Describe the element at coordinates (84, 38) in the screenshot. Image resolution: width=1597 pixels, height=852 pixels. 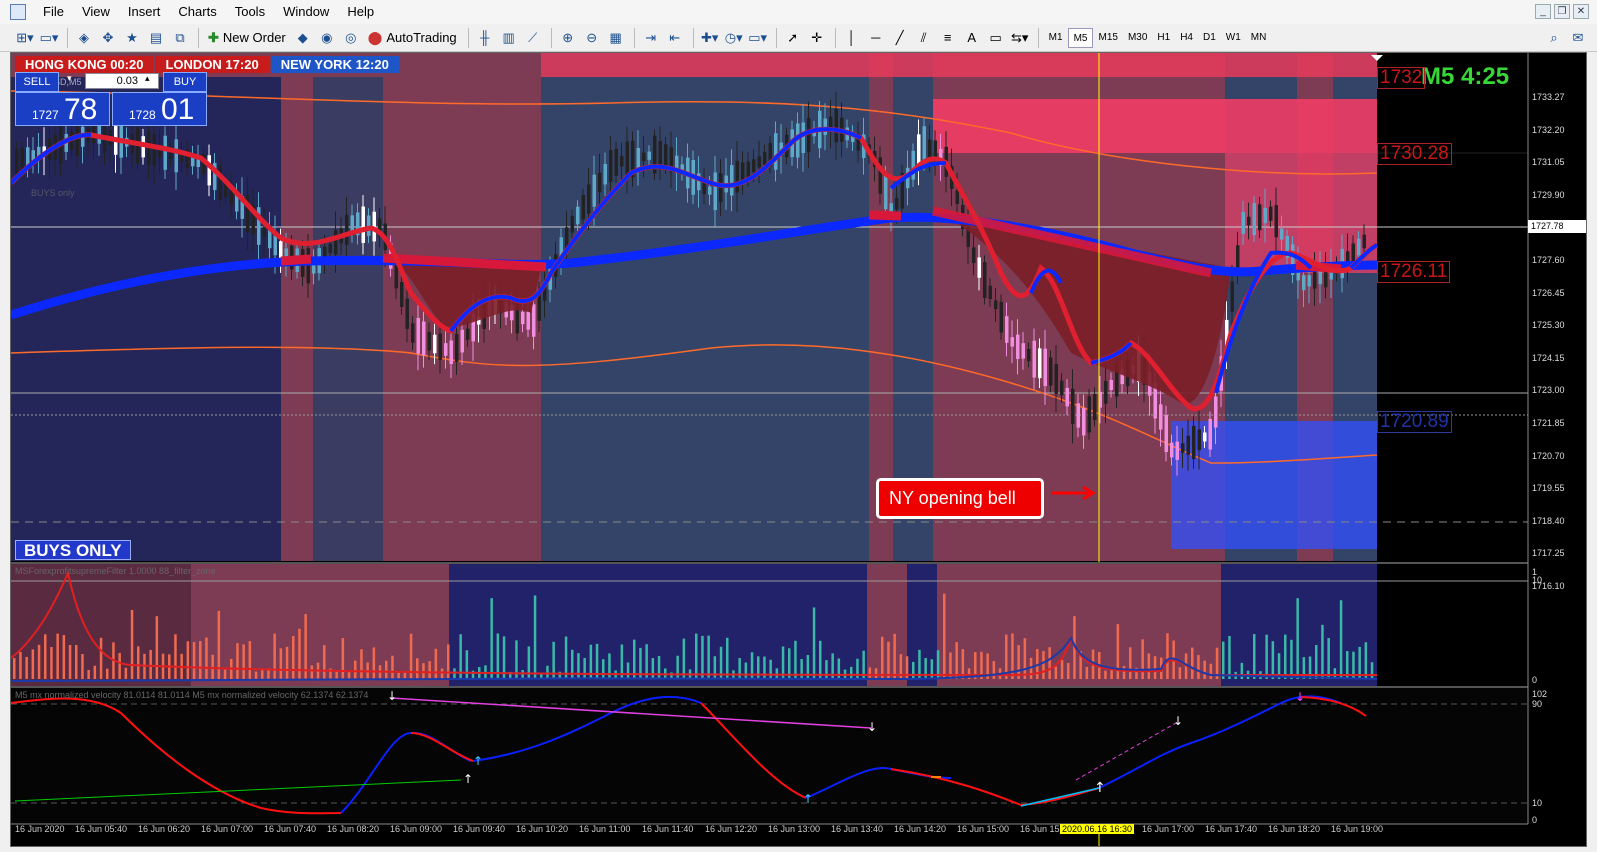
I see `market-watch-icon: ◈` at that location.